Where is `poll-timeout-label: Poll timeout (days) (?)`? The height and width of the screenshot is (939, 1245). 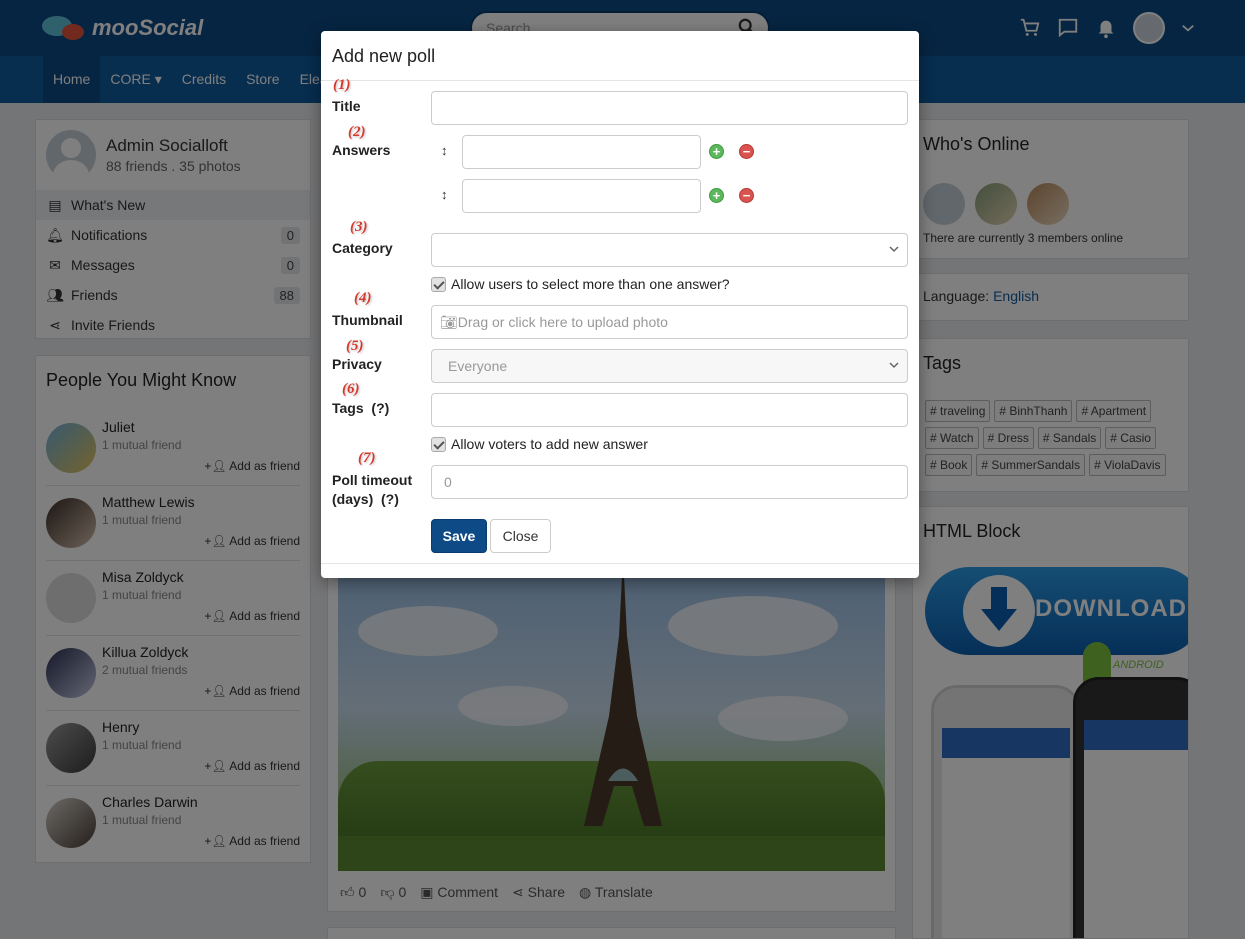
poll-timeout-label: Poll timeout (days) (?) is located at coordinates (372, 490).